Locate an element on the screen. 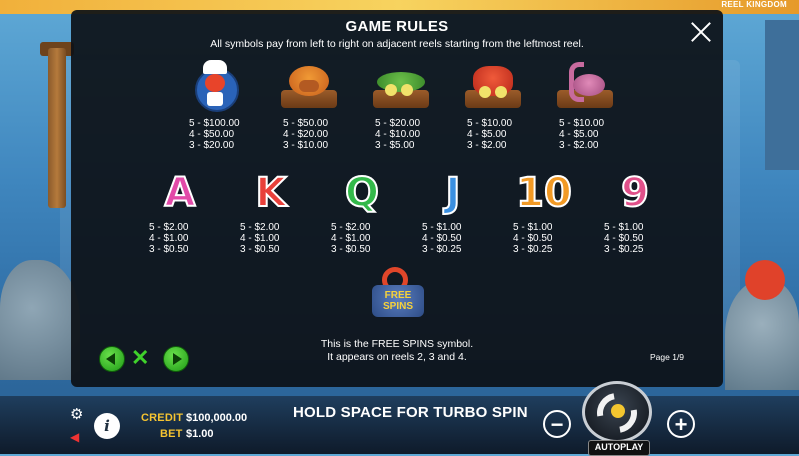 This screenshot has height=456, width=799. fish-platter-icon is located at coordinates (401, 87).